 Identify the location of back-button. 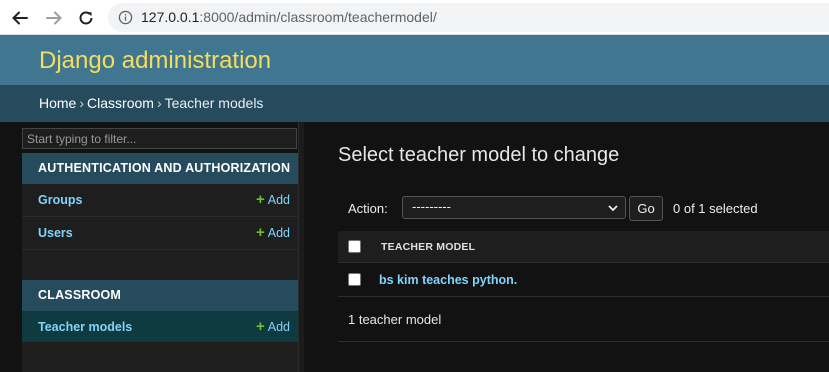
(20, 18).